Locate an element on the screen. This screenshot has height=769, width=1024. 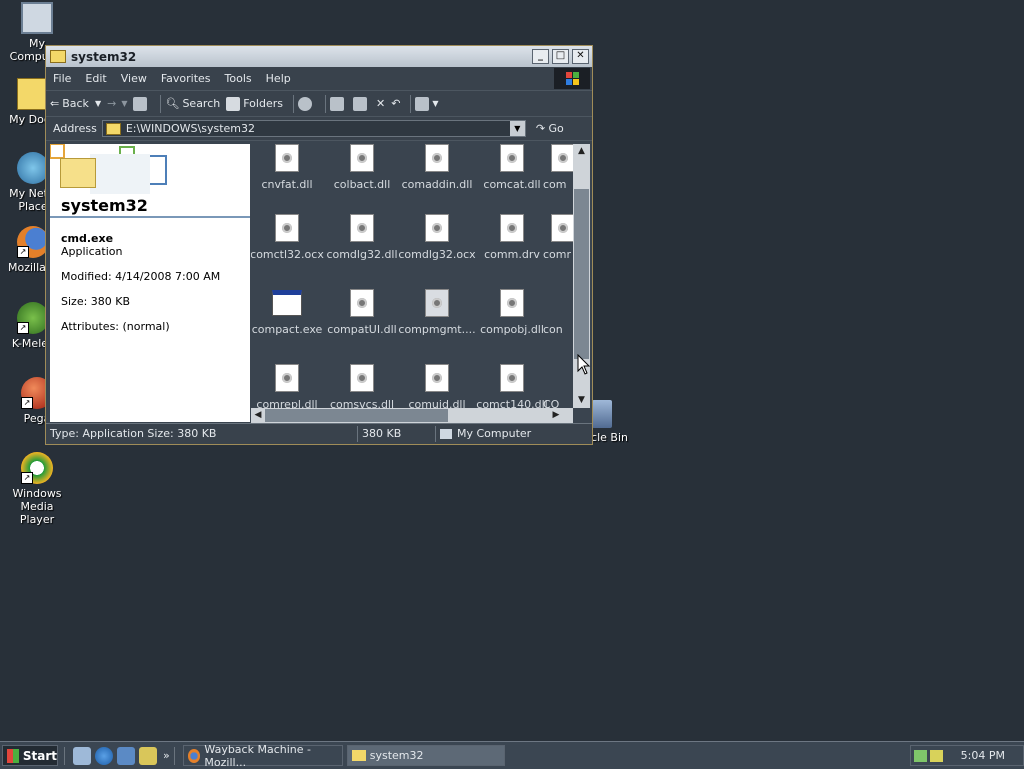
scroll-left-icon: ◀ is located at coordinates (258, 415).